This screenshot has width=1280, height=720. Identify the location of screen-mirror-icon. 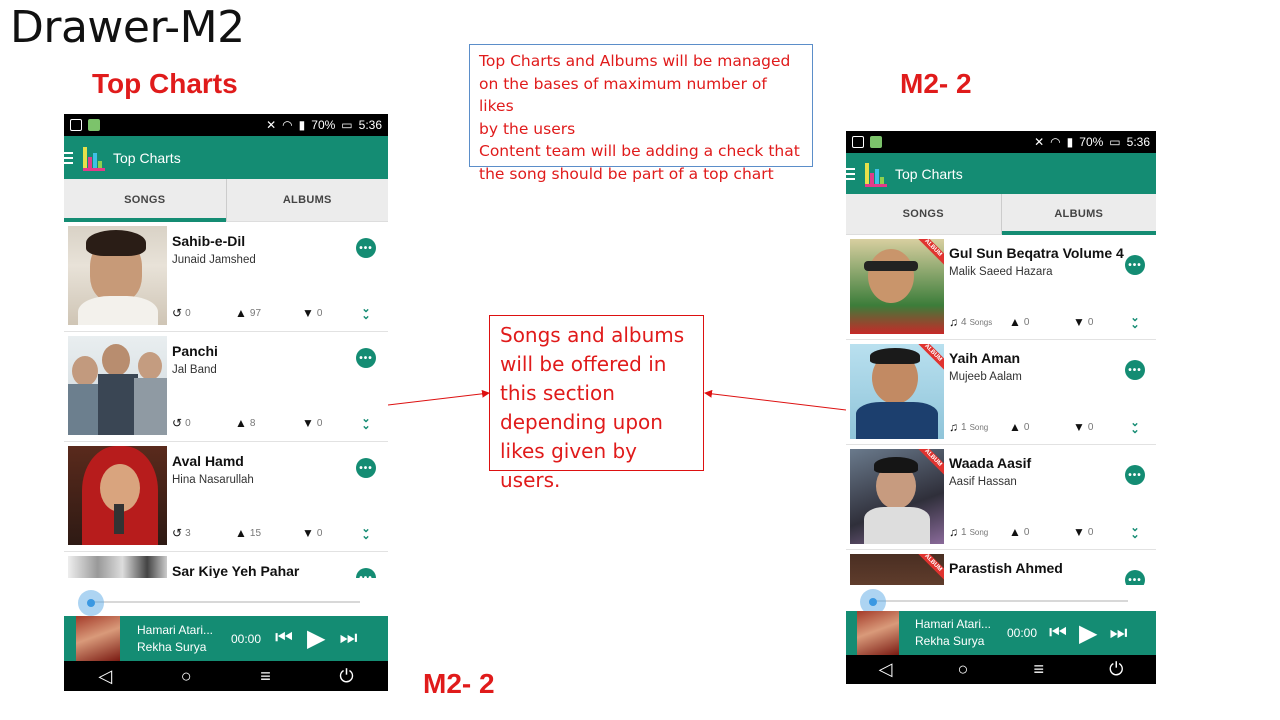
(76, 125).